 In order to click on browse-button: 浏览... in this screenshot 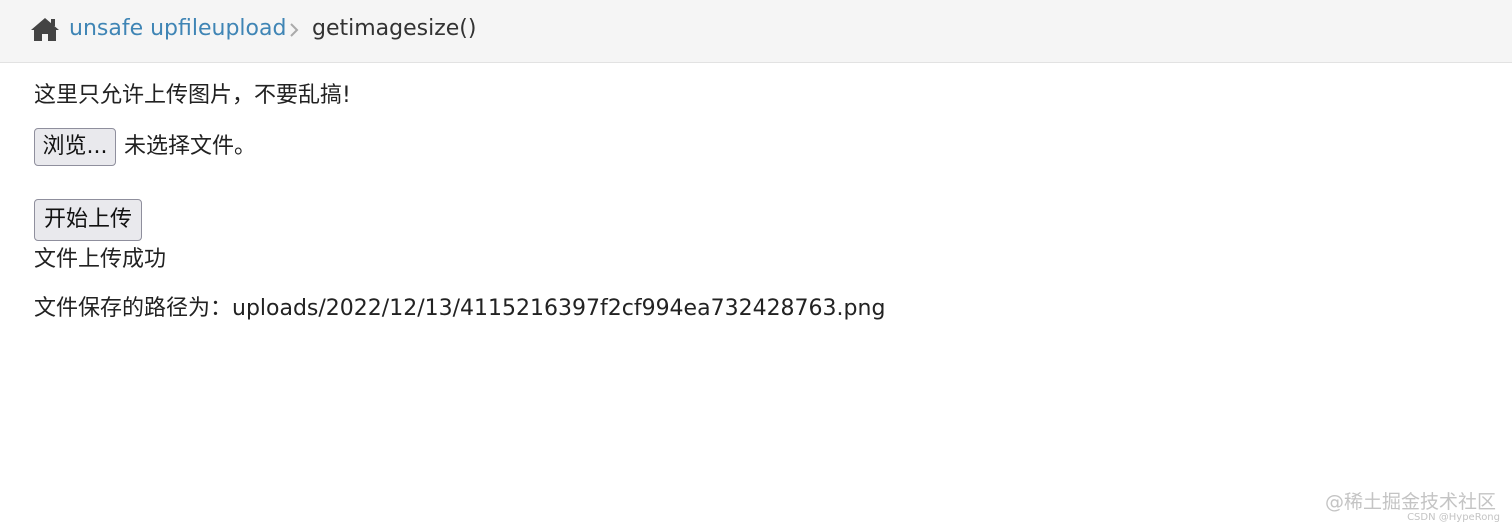, I will do `click(75, 147)`.